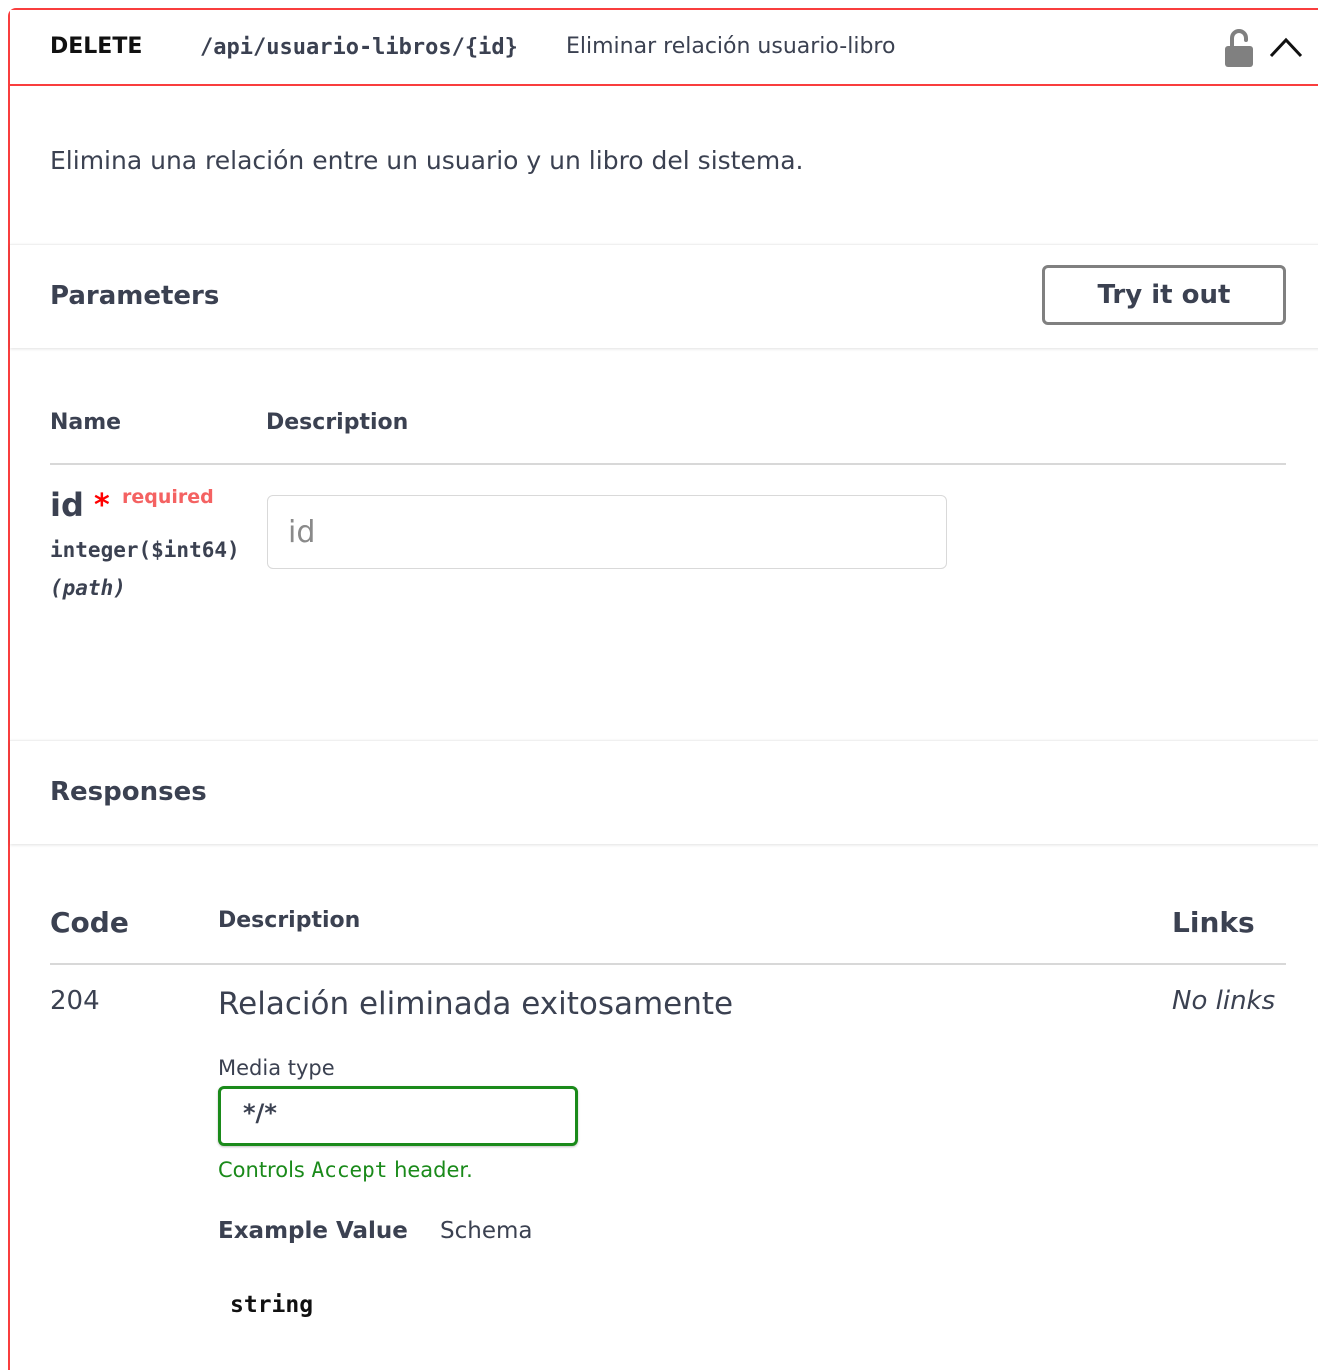 Image resolution: width=1318 pixels, height=1370 pixels. I want to click on id-input, so click(607, 532).